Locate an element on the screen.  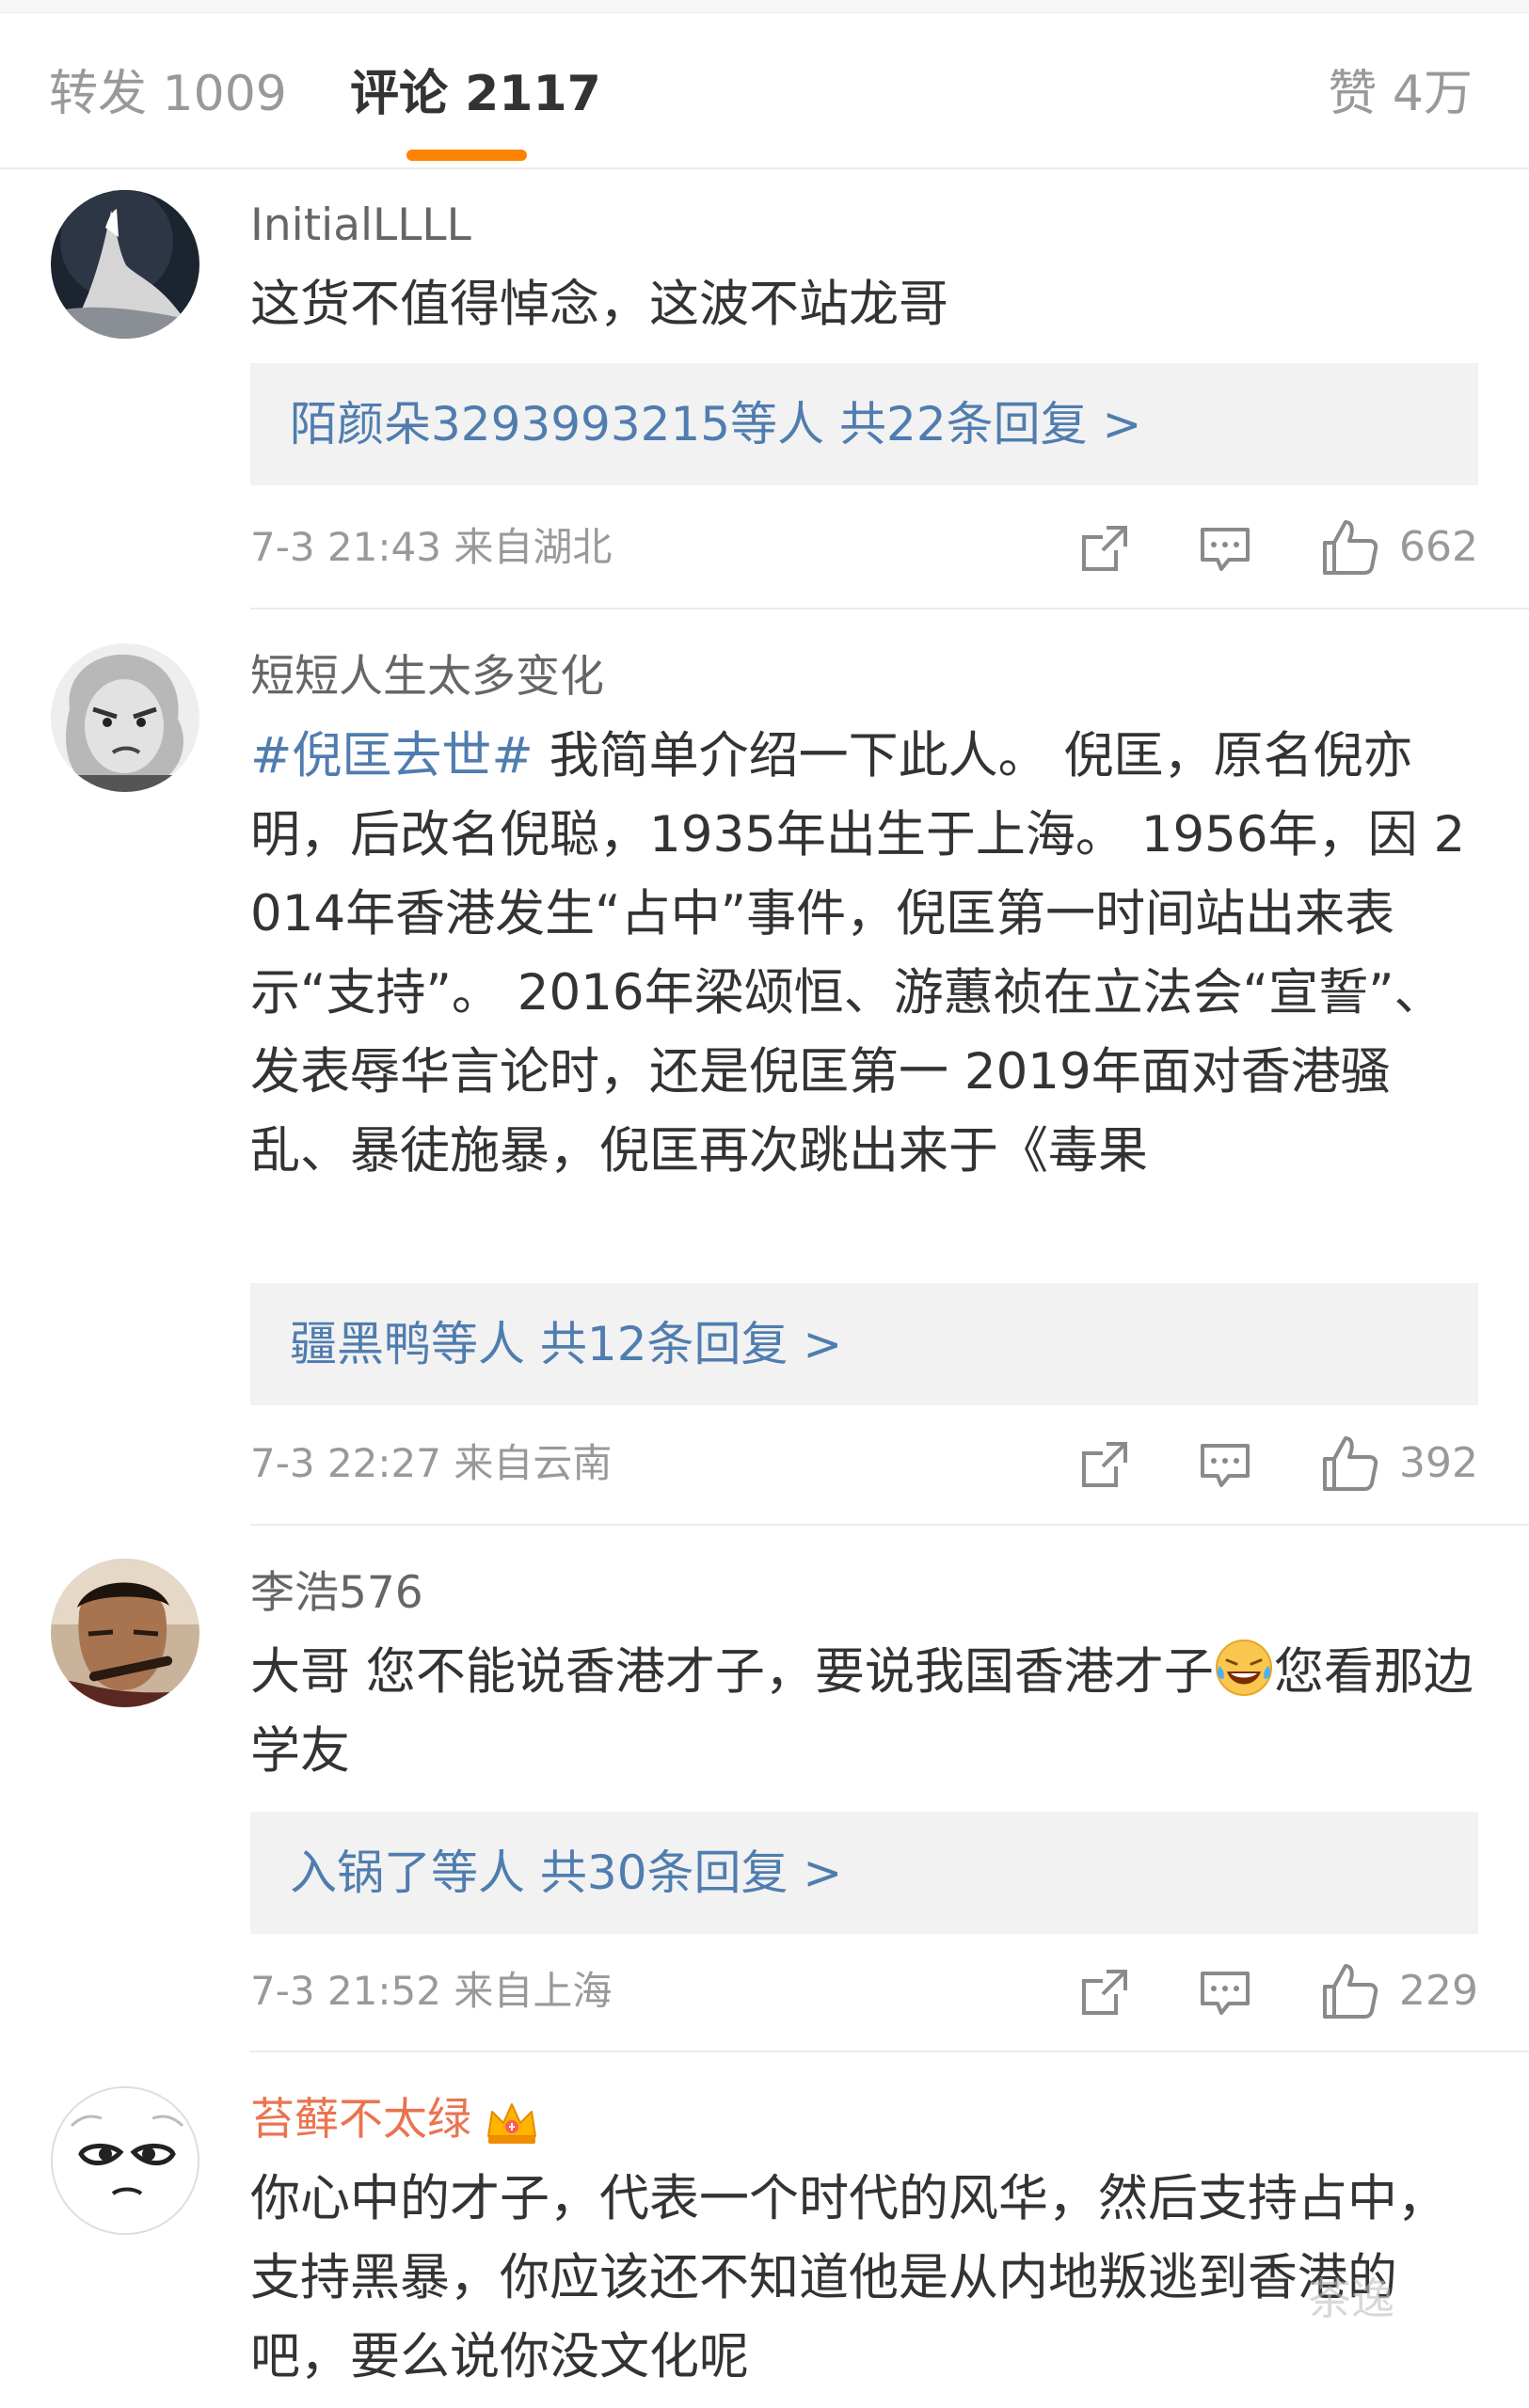
comment-timestamp-location: 7-3 21:52 来自上海 is located at coordinates (432, 1991).